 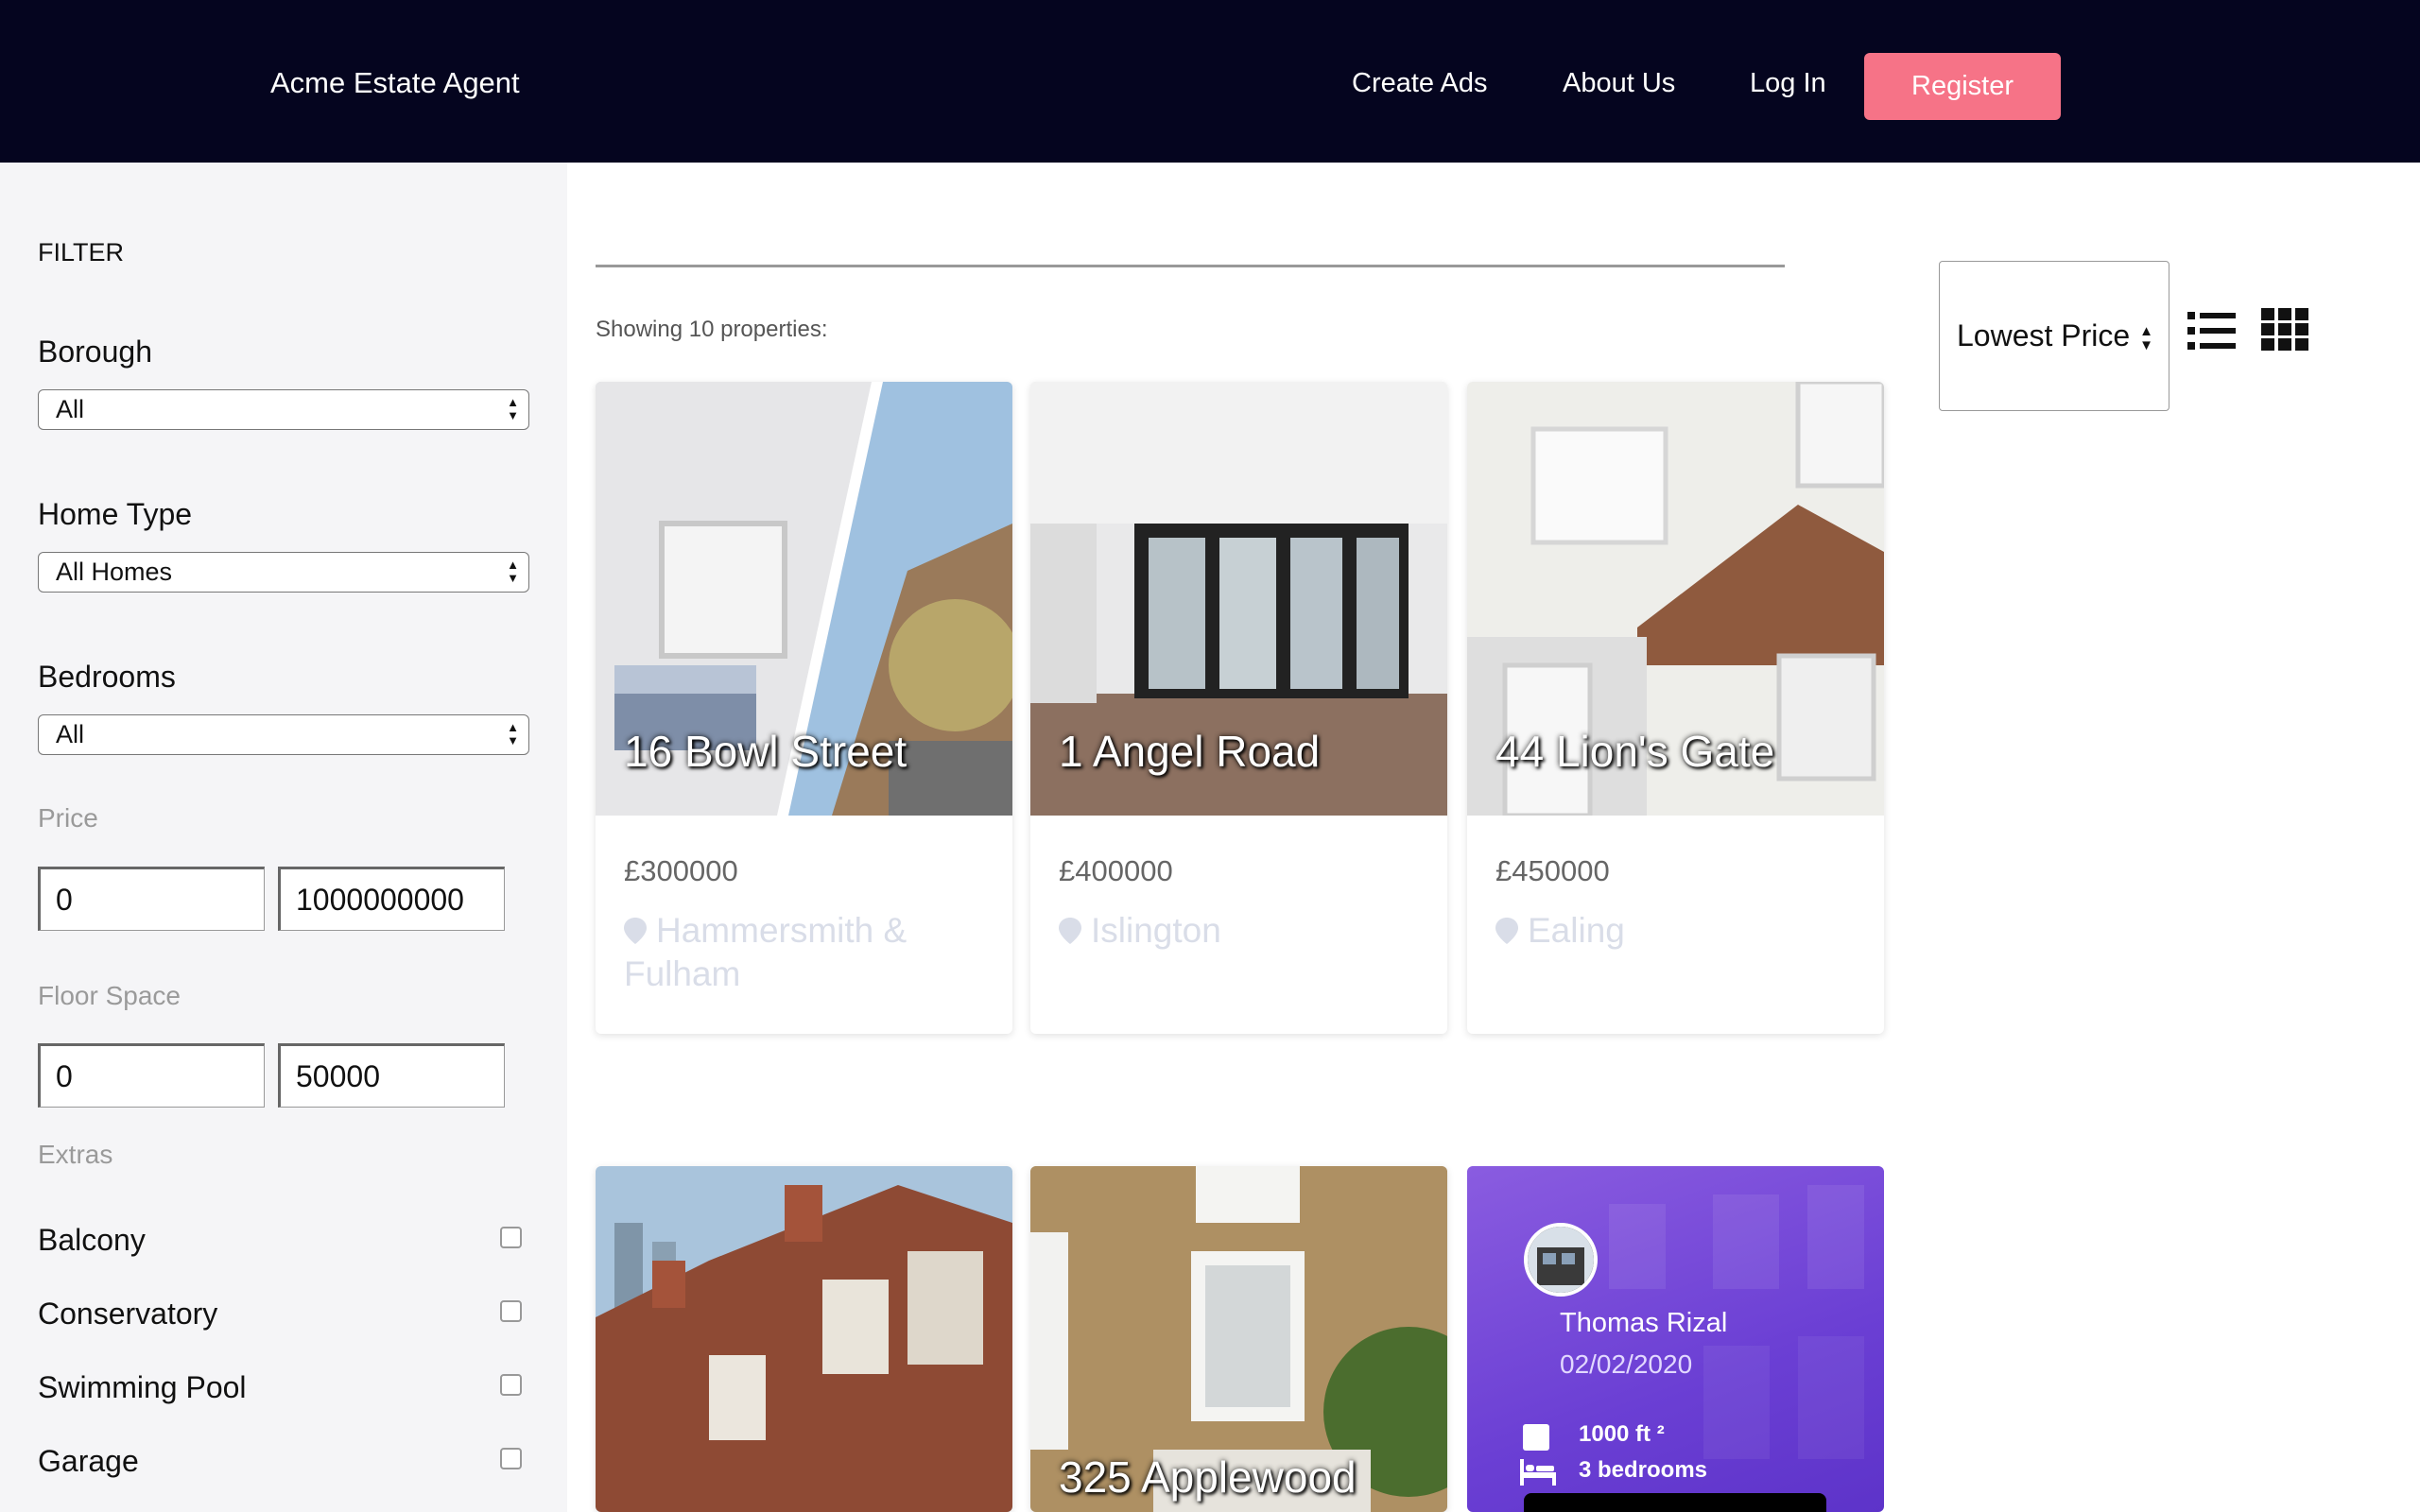 I want to click on property-title: 16 Bowl Street, so click(x=765, y=751).